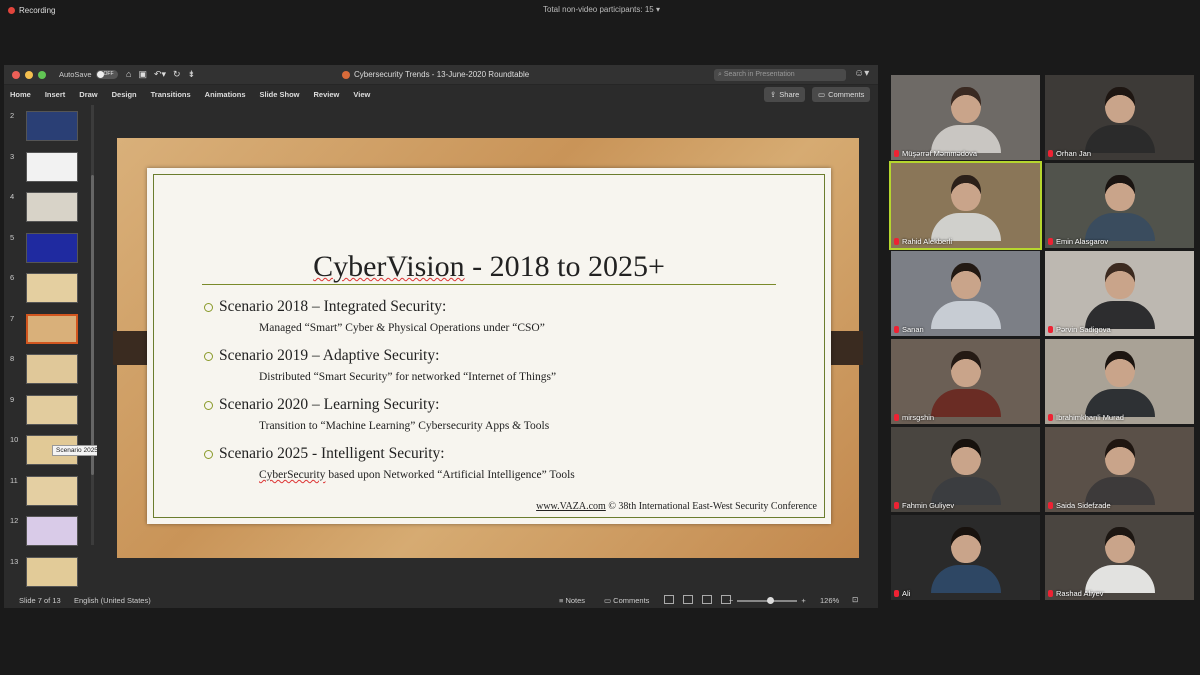 This screenshot has width=1200, height=675. I want to click on slide-thumbnail: 5, so click(46, 248).